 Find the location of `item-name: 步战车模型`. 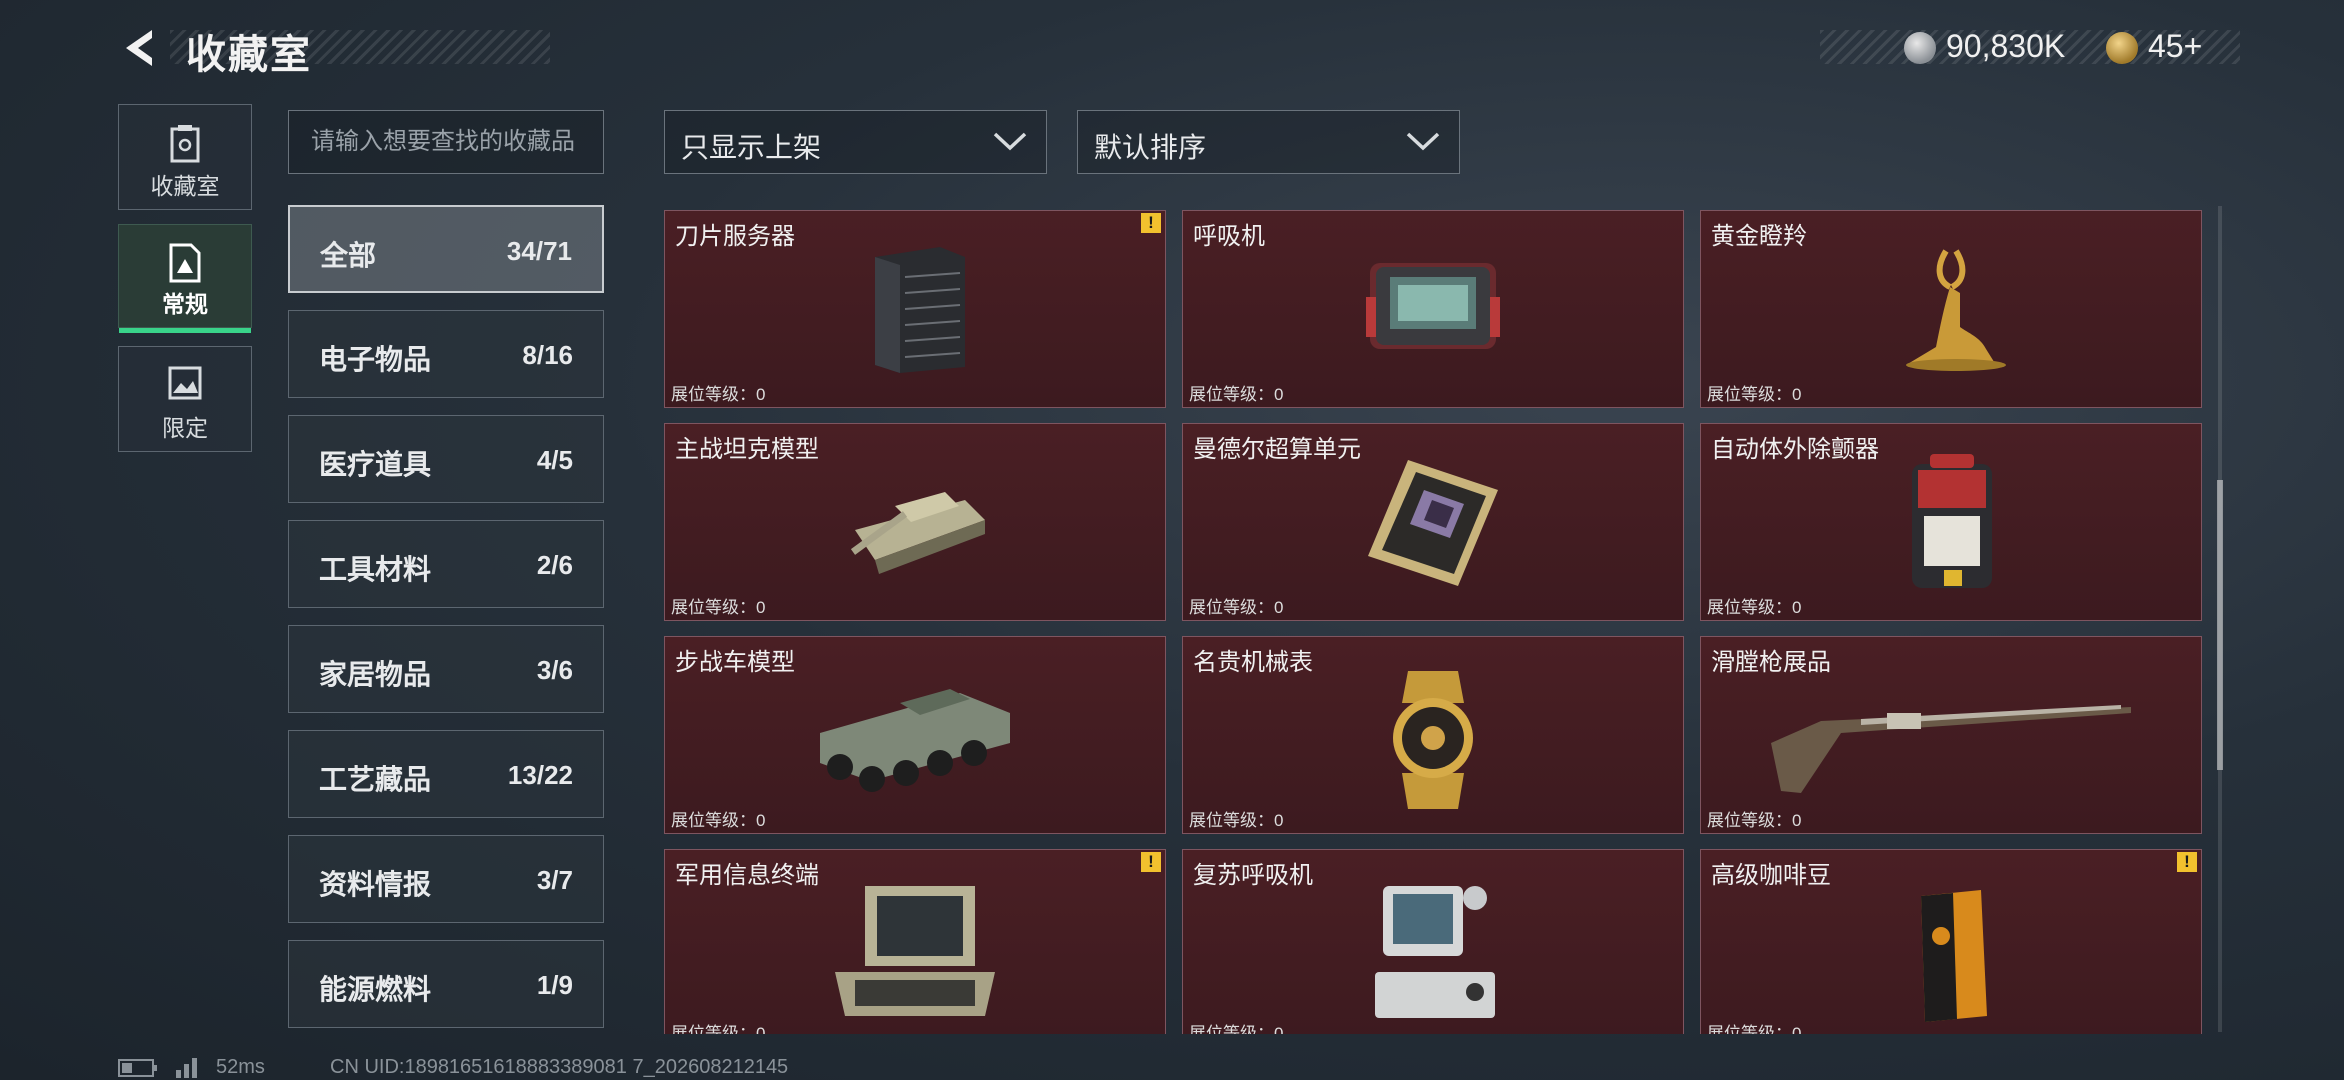

item-name: 步战车模型 is located at coordinates (735, 662).